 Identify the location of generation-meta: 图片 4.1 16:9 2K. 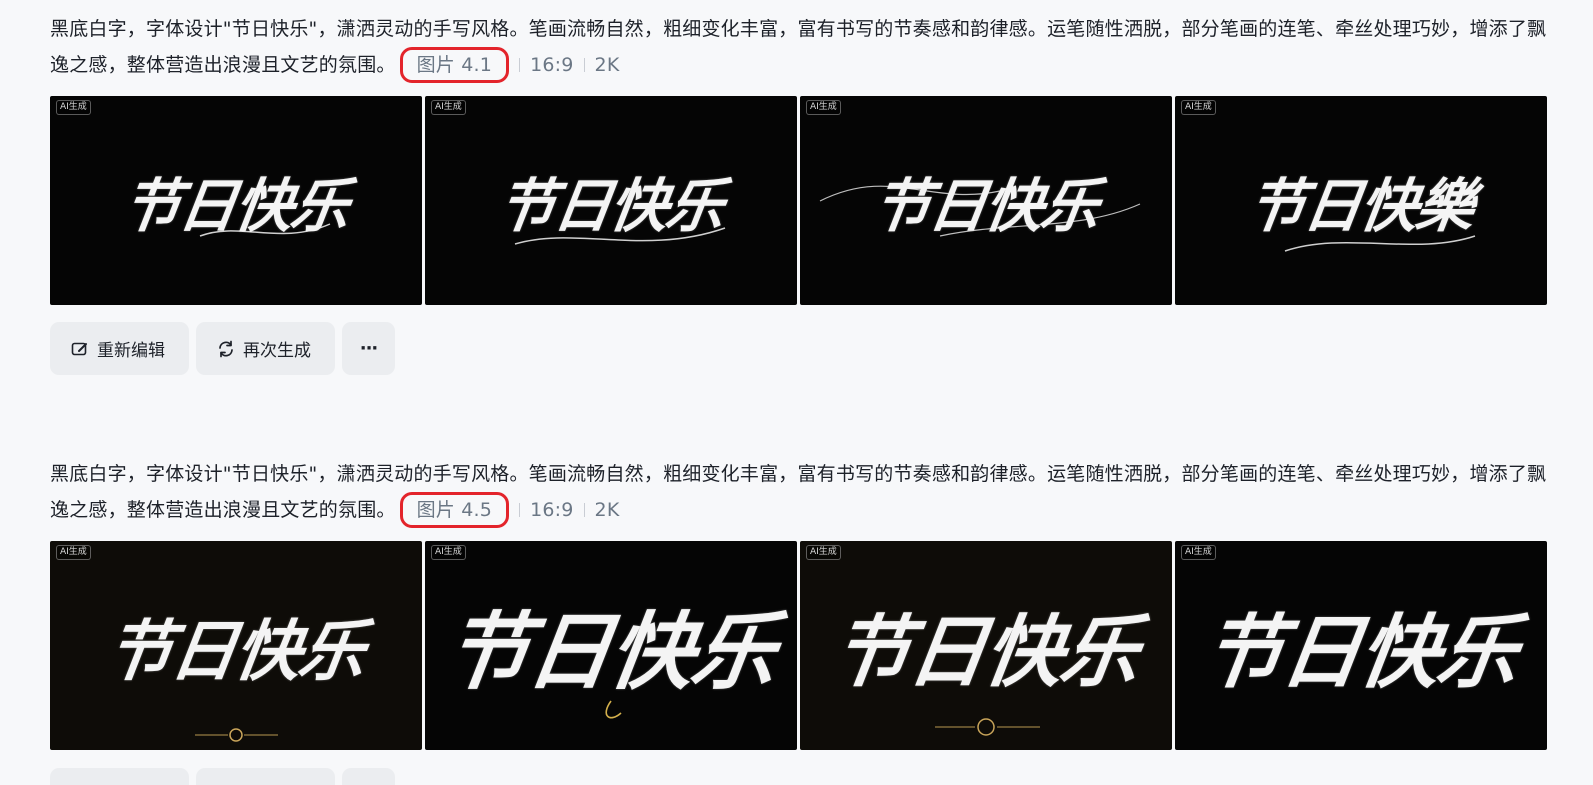
(508, 65).